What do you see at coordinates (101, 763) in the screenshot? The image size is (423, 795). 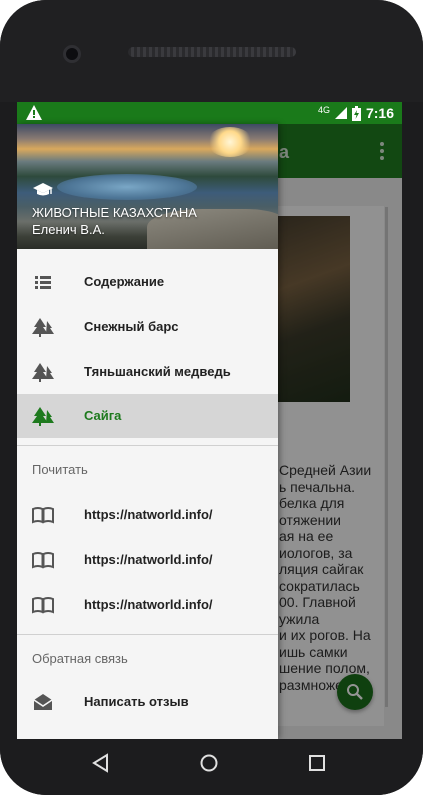 I see `back-triangle-icon` at bounding box center [101, 763].